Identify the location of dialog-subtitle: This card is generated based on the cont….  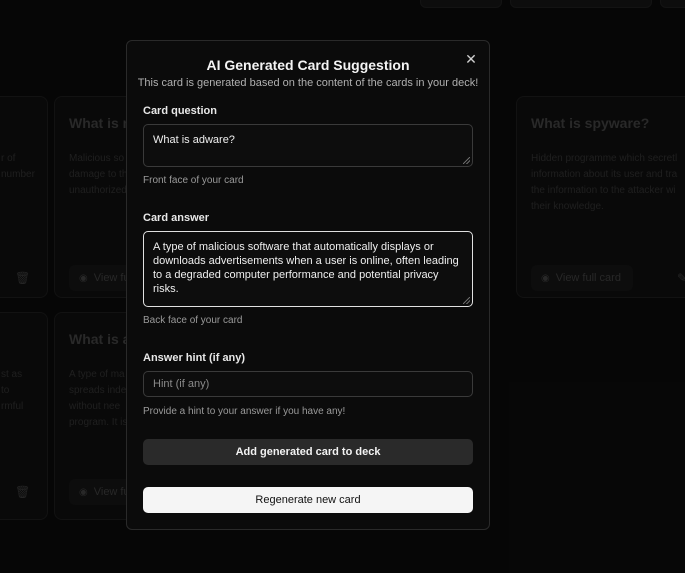
(308, 83).